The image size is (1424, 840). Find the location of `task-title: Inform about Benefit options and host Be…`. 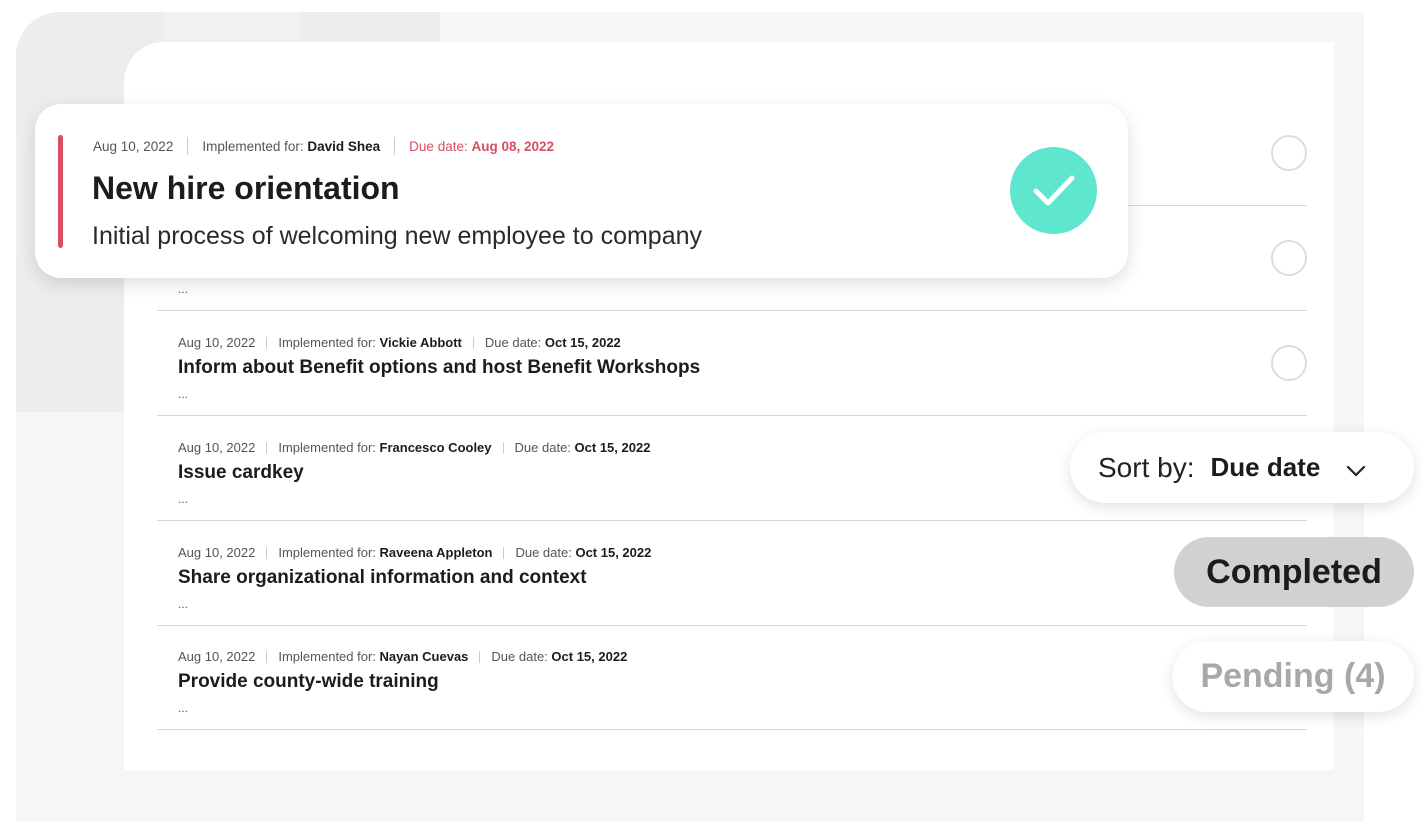

task-title: Inform about Benefit options and host Be… is located at coordinates (439, 367).